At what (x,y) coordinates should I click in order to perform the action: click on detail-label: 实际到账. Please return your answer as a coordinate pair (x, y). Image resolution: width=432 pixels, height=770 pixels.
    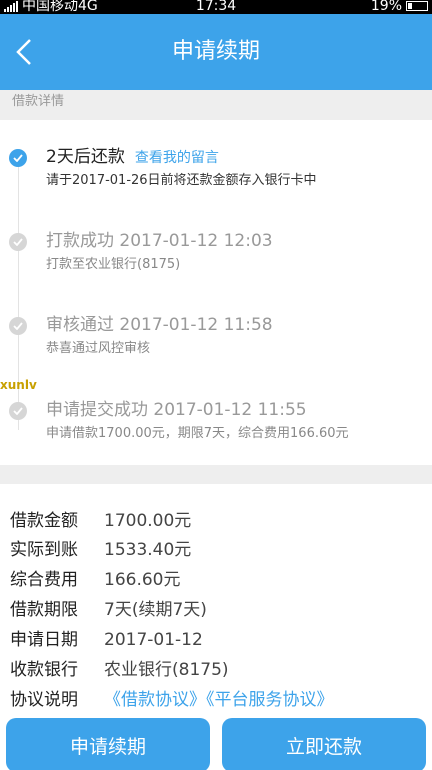
    Looking at the image, I should click on (44, 550).